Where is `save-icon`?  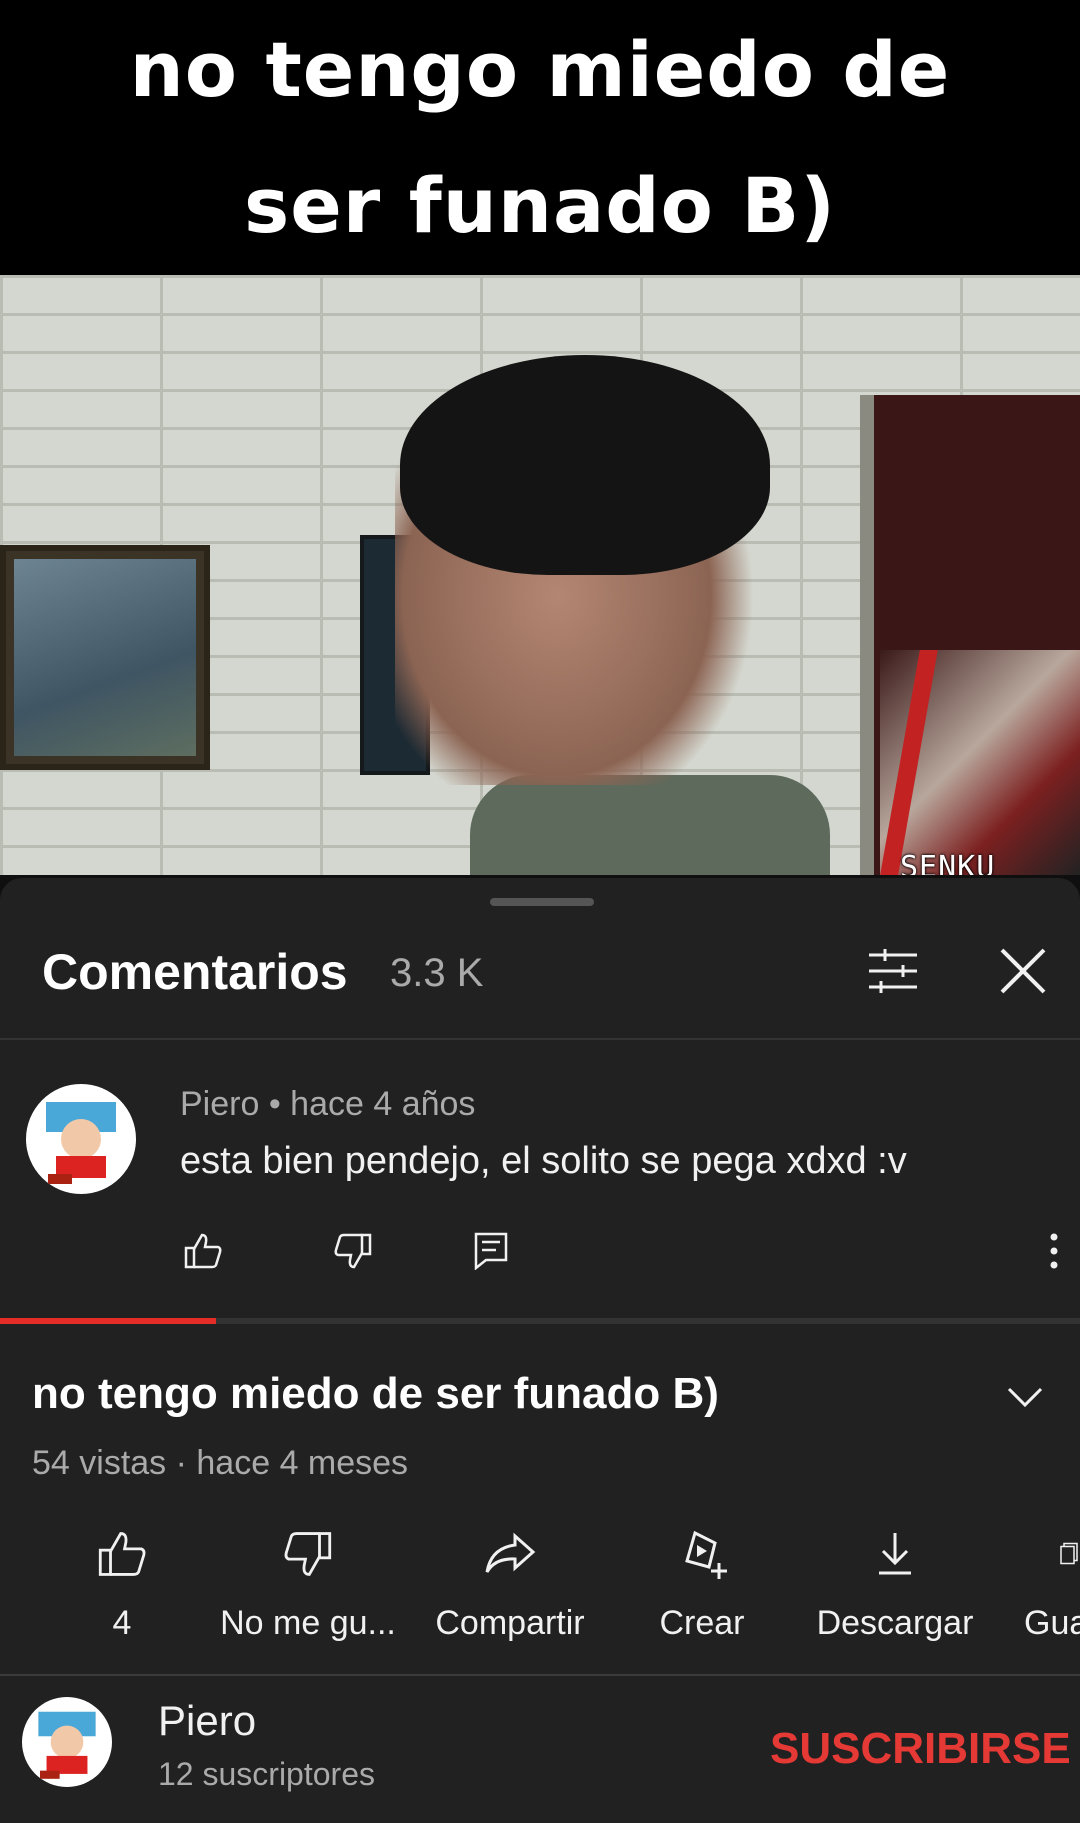 save-icon is located at coordinates (1070, 1554).